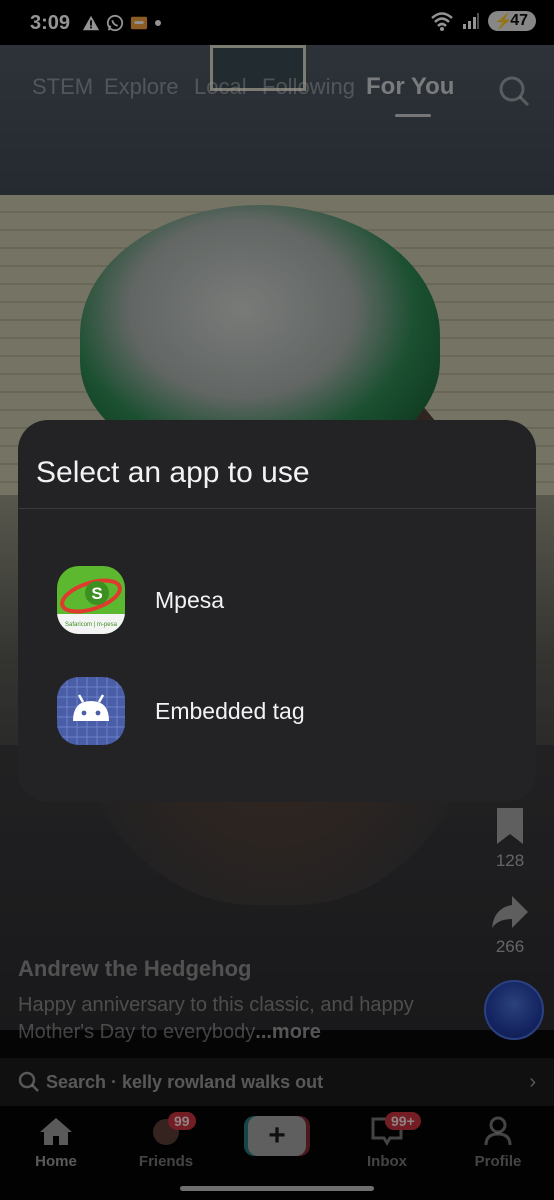  Describe the element at coordinates (230, 711) in the screenshot. I see `app-label-embedded-tag: Embedded tag` at that location.